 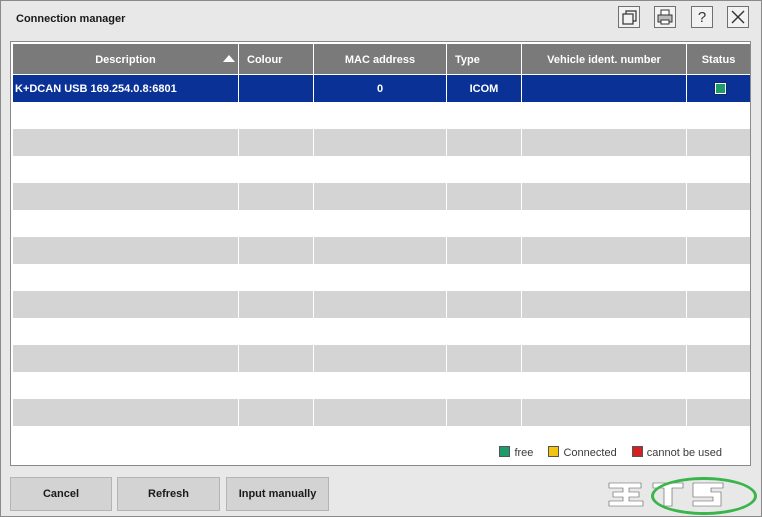 I want to click on close-icon, so click(x=738, y=17).